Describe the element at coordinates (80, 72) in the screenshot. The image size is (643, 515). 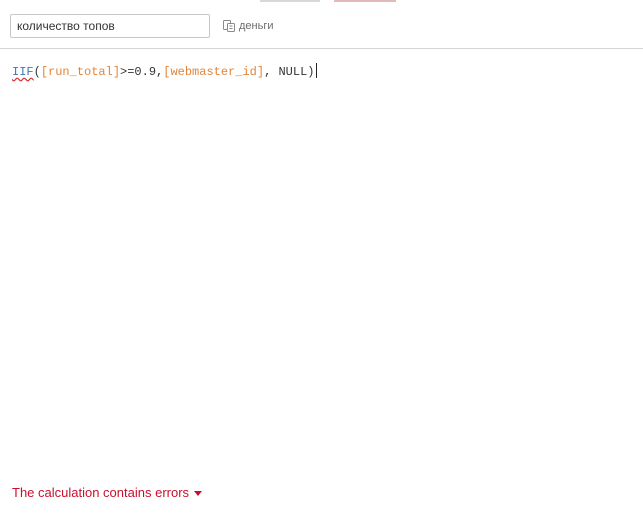
I see `field-token: [run_total]` at that location.